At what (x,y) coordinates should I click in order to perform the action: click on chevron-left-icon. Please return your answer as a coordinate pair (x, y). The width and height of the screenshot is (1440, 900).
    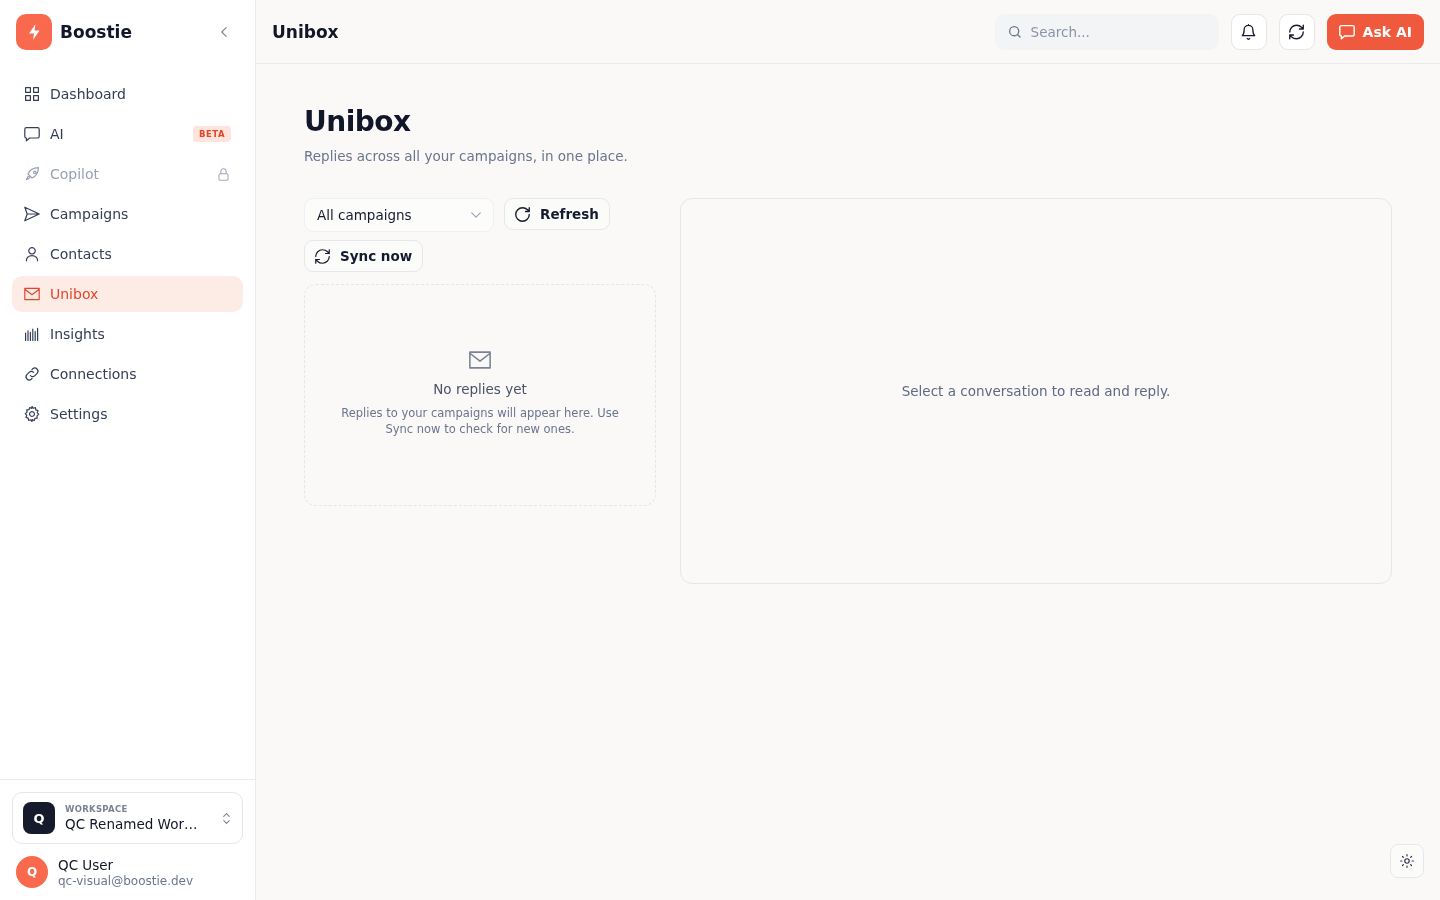
    Looking at the image, I should click on (224, 32).